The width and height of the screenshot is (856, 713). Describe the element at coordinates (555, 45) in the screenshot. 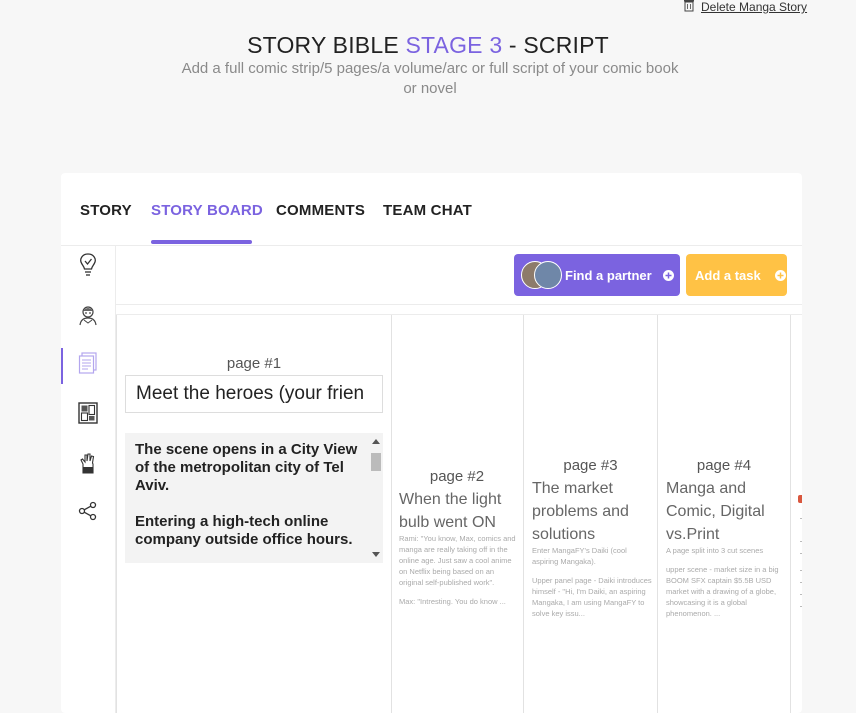

I see `title-suffix: - SCRIPT` at that location.